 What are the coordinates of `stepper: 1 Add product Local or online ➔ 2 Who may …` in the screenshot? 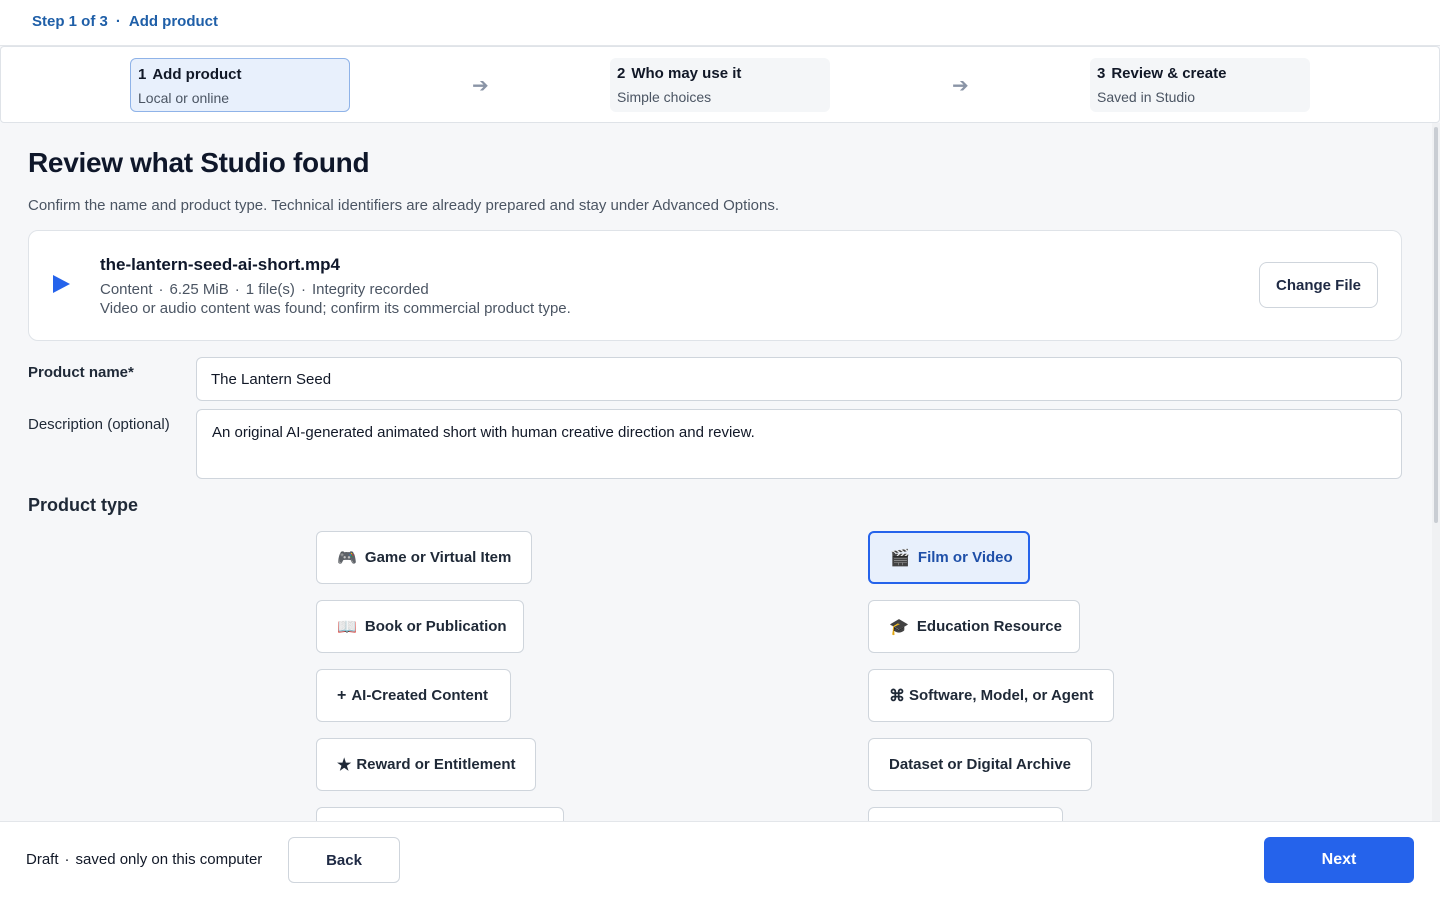 It's located at (720, 84).